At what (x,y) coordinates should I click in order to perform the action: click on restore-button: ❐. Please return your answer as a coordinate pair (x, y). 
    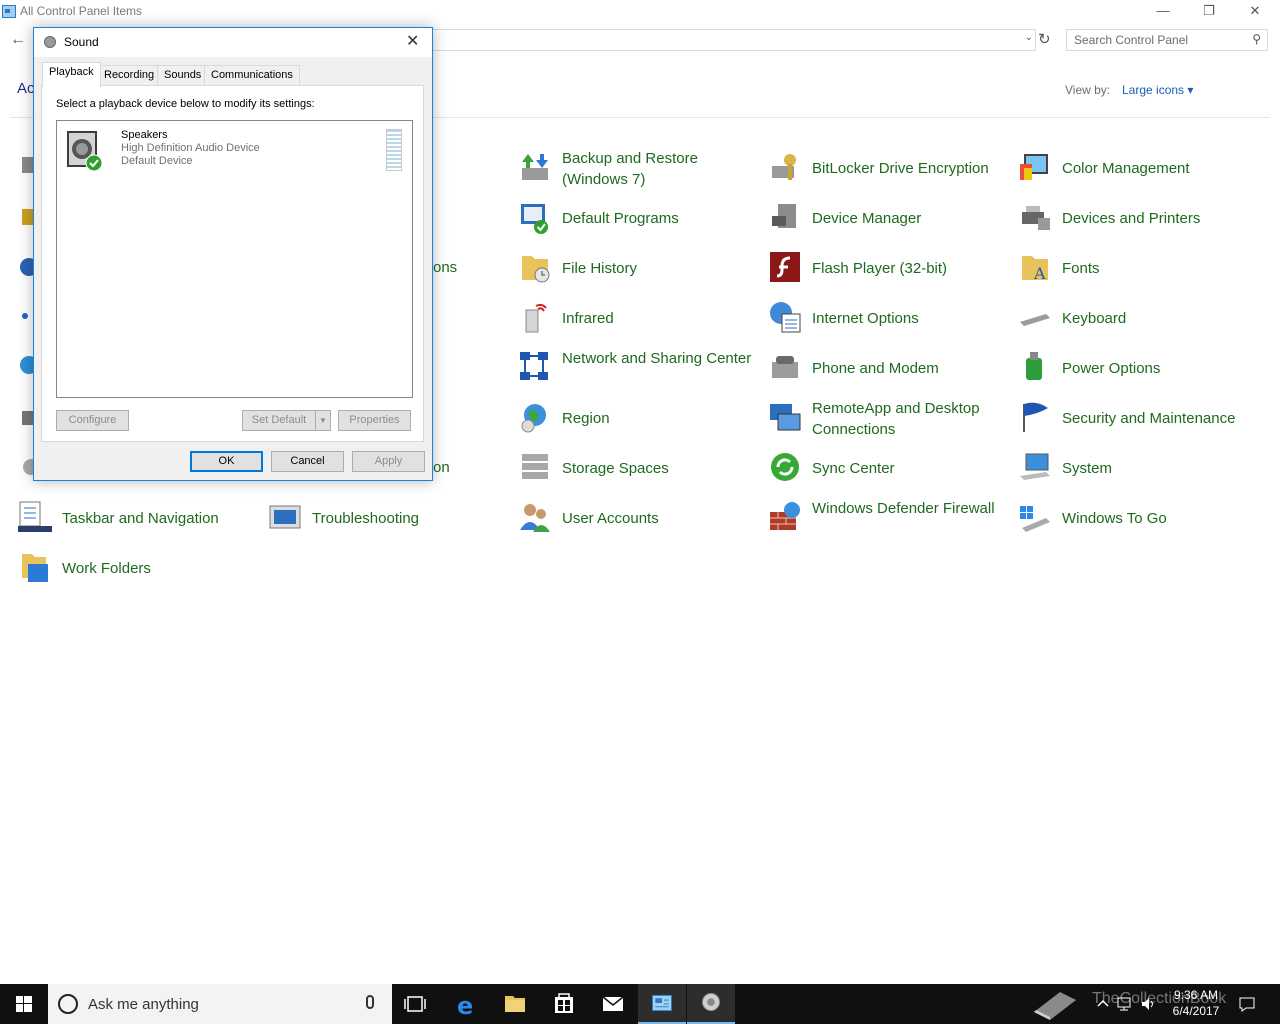
    Looking at the image, I should click on (1209, 12).